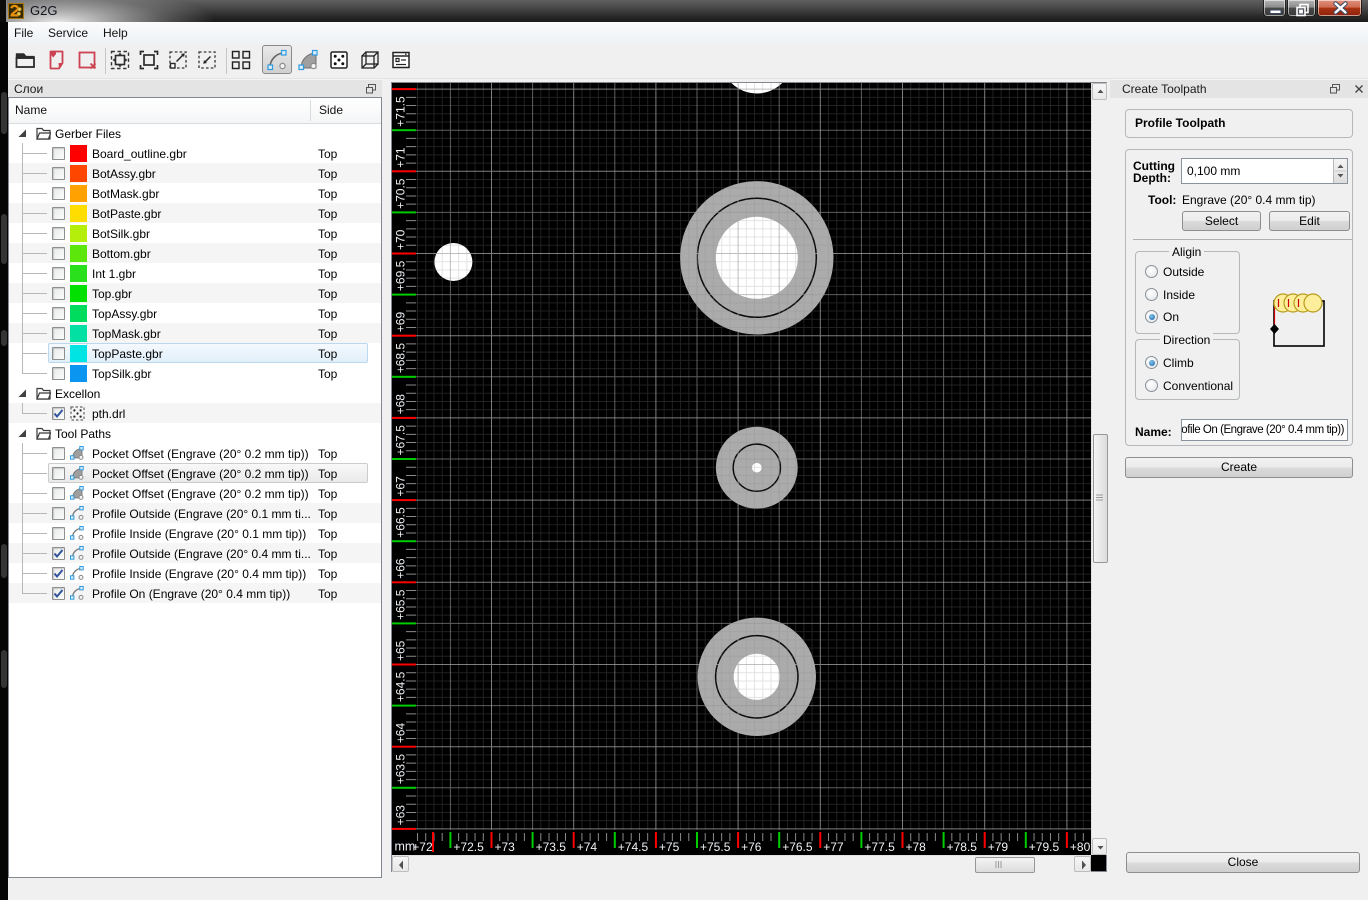  What do you see at coordinates (401, 111) in the screenshot?
I see `svg-text: +71.5` at bounding box center [401, 111].